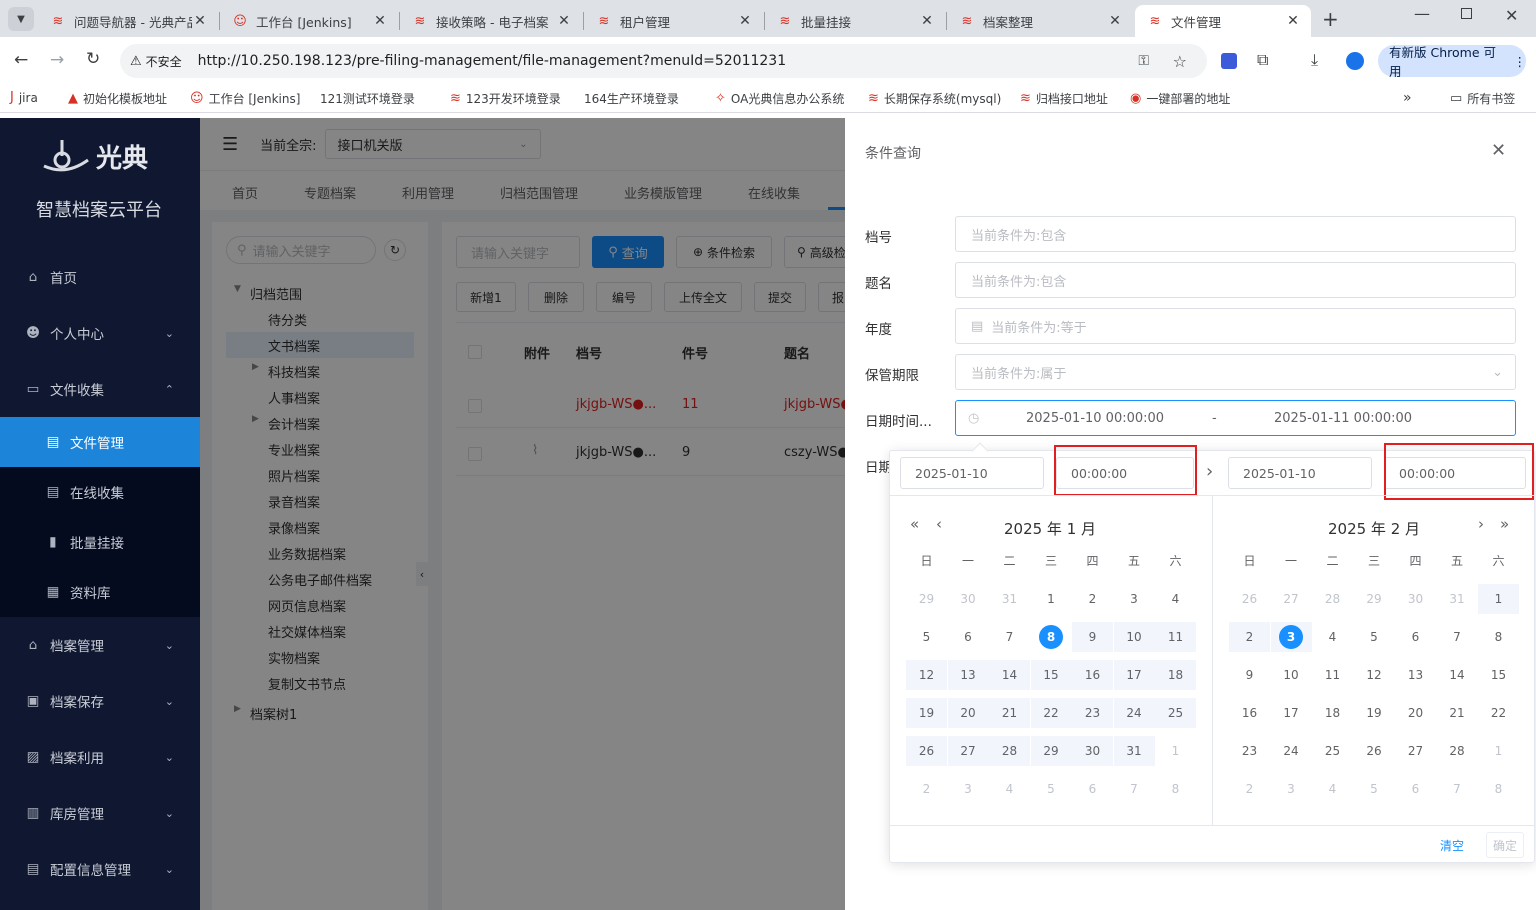  I want to click on calendar-day: 10, so click(1291, 675).